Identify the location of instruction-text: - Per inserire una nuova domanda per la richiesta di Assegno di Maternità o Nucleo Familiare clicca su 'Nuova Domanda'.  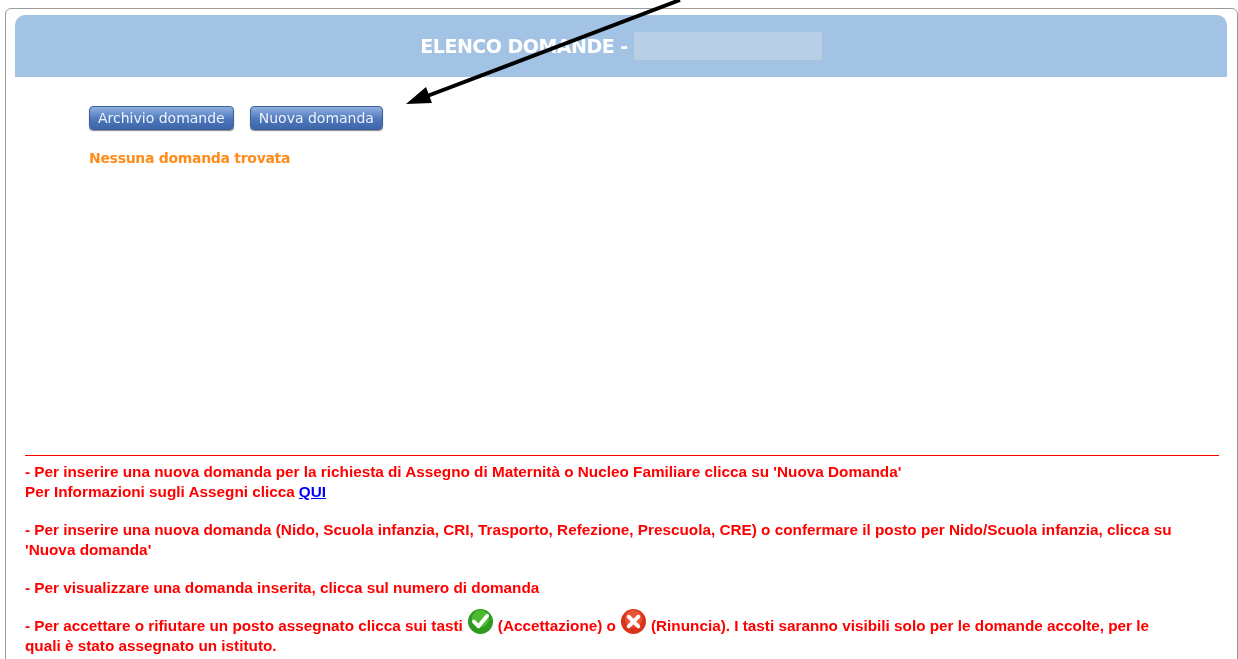
(463, 471).